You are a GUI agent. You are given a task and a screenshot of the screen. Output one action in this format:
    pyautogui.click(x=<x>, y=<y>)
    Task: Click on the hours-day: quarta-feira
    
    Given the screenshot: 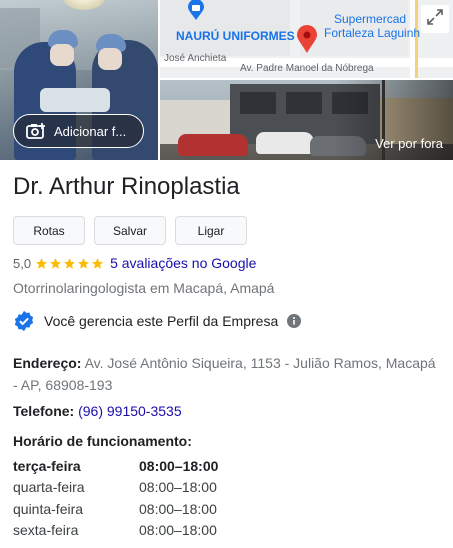 What is the action you would take?
    pyautogui.click(x=49, y=487)
    